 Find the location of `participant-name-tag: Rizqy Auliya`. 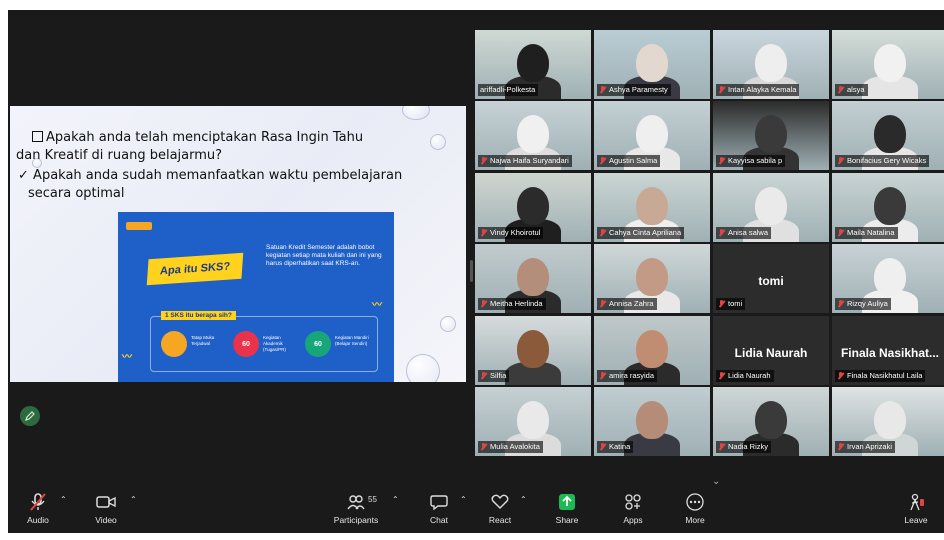

participant-name-tag: Rizqy Auliya is located at coordinates (863, 304).